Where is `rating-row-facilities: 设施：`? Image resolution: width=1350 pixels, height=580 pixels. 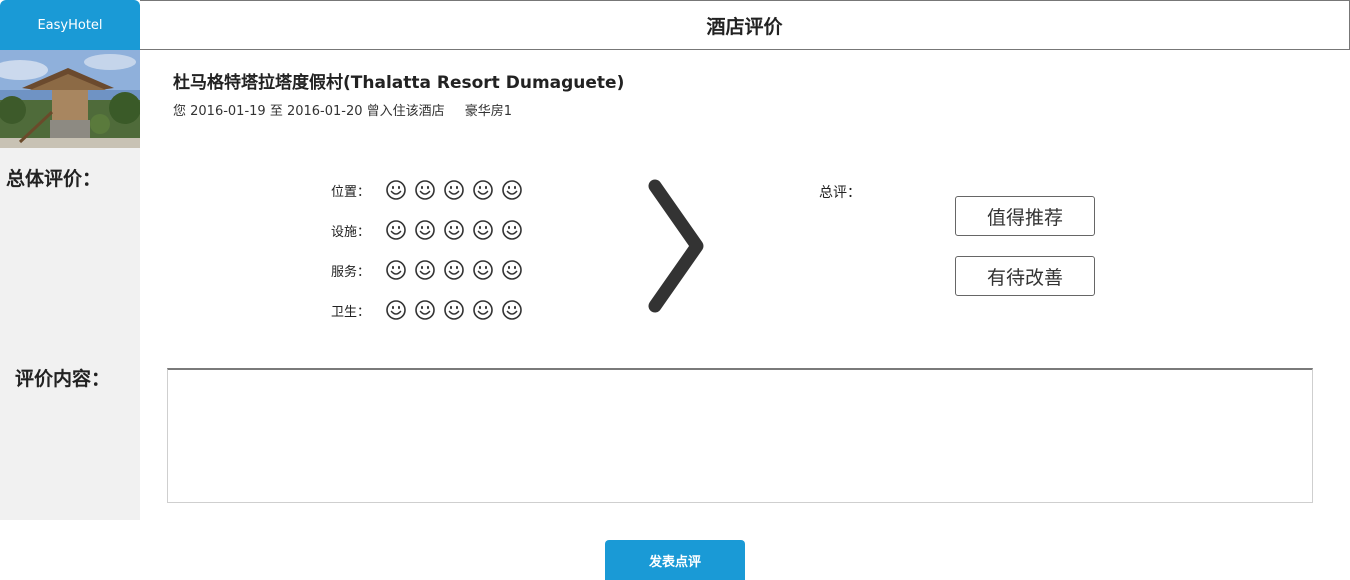
rating-row-facilities: 设施： is located at coordinates (427, 230).